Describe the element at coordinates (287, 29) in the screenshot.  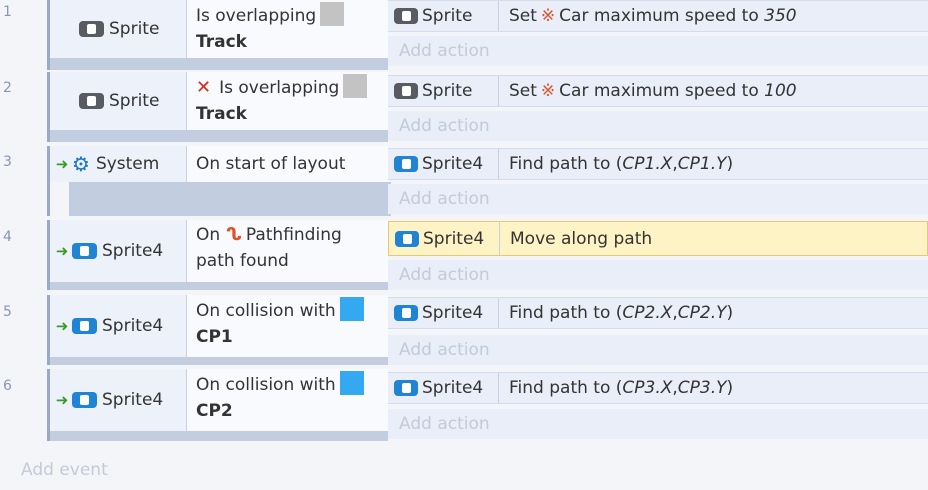
I see `condition-text: Is overlapping Track` at that location.